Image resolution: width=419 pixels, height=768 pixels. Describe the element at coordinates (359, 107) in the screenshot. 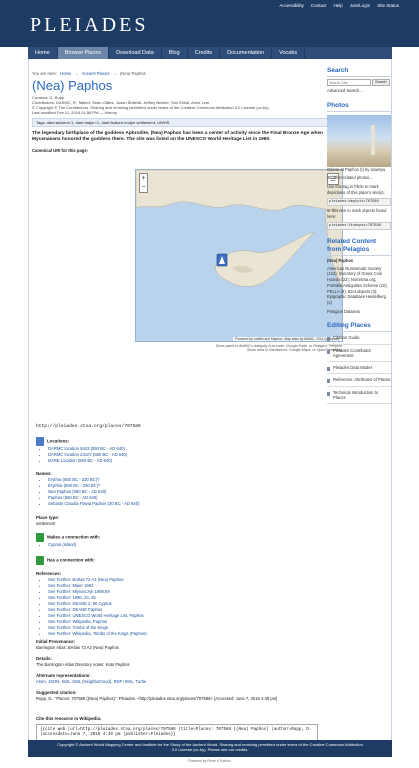

I see `photos-title: Photos` at that location.